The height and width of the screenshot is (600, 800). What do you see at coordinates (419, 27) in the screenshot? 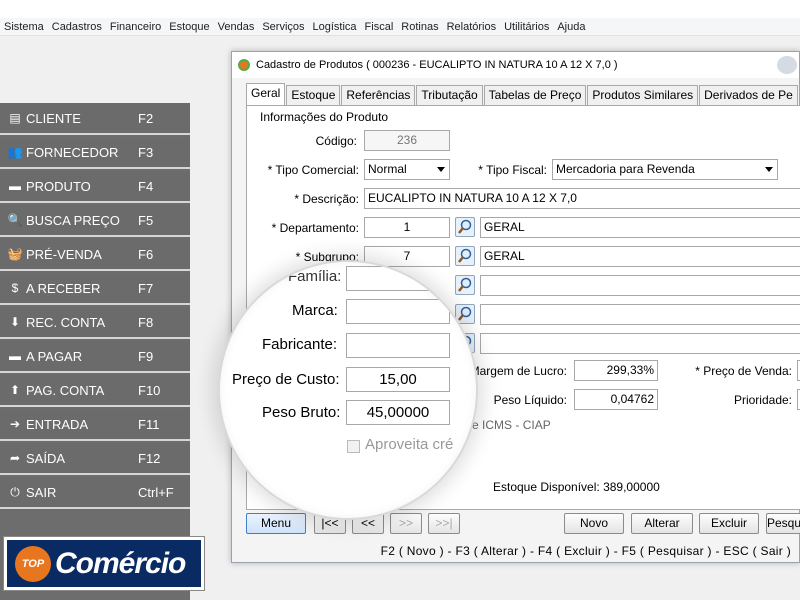
I see `menu-rotinas: Rotinas` at bounding box center [419, 27].